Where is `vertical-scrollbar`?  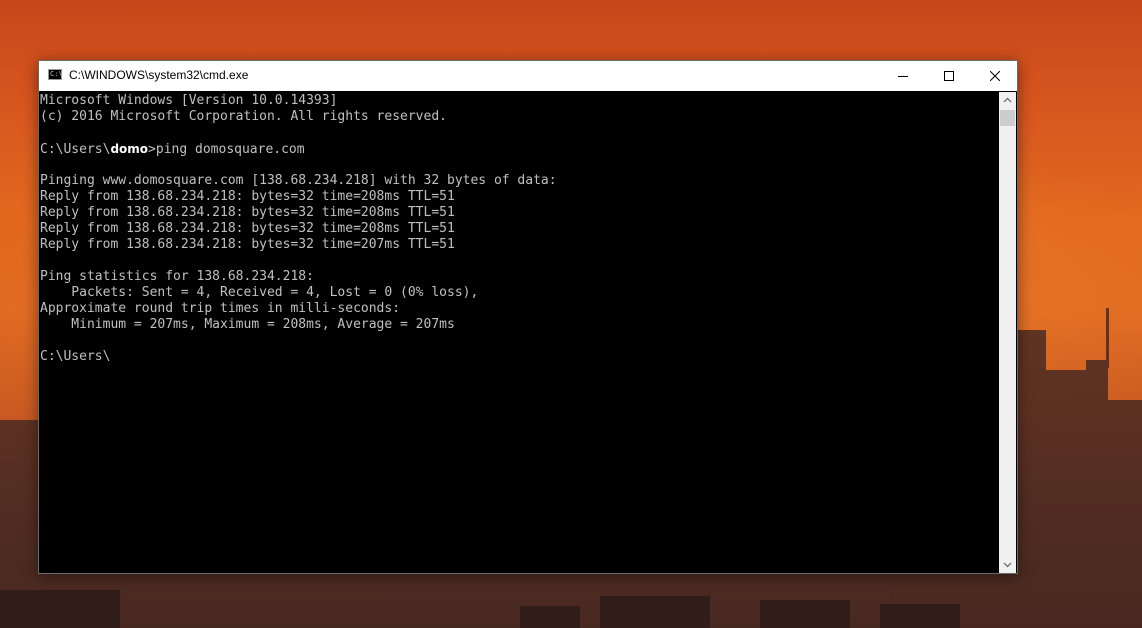 vertical-scrollbar is located at coordinates (1007, 332).